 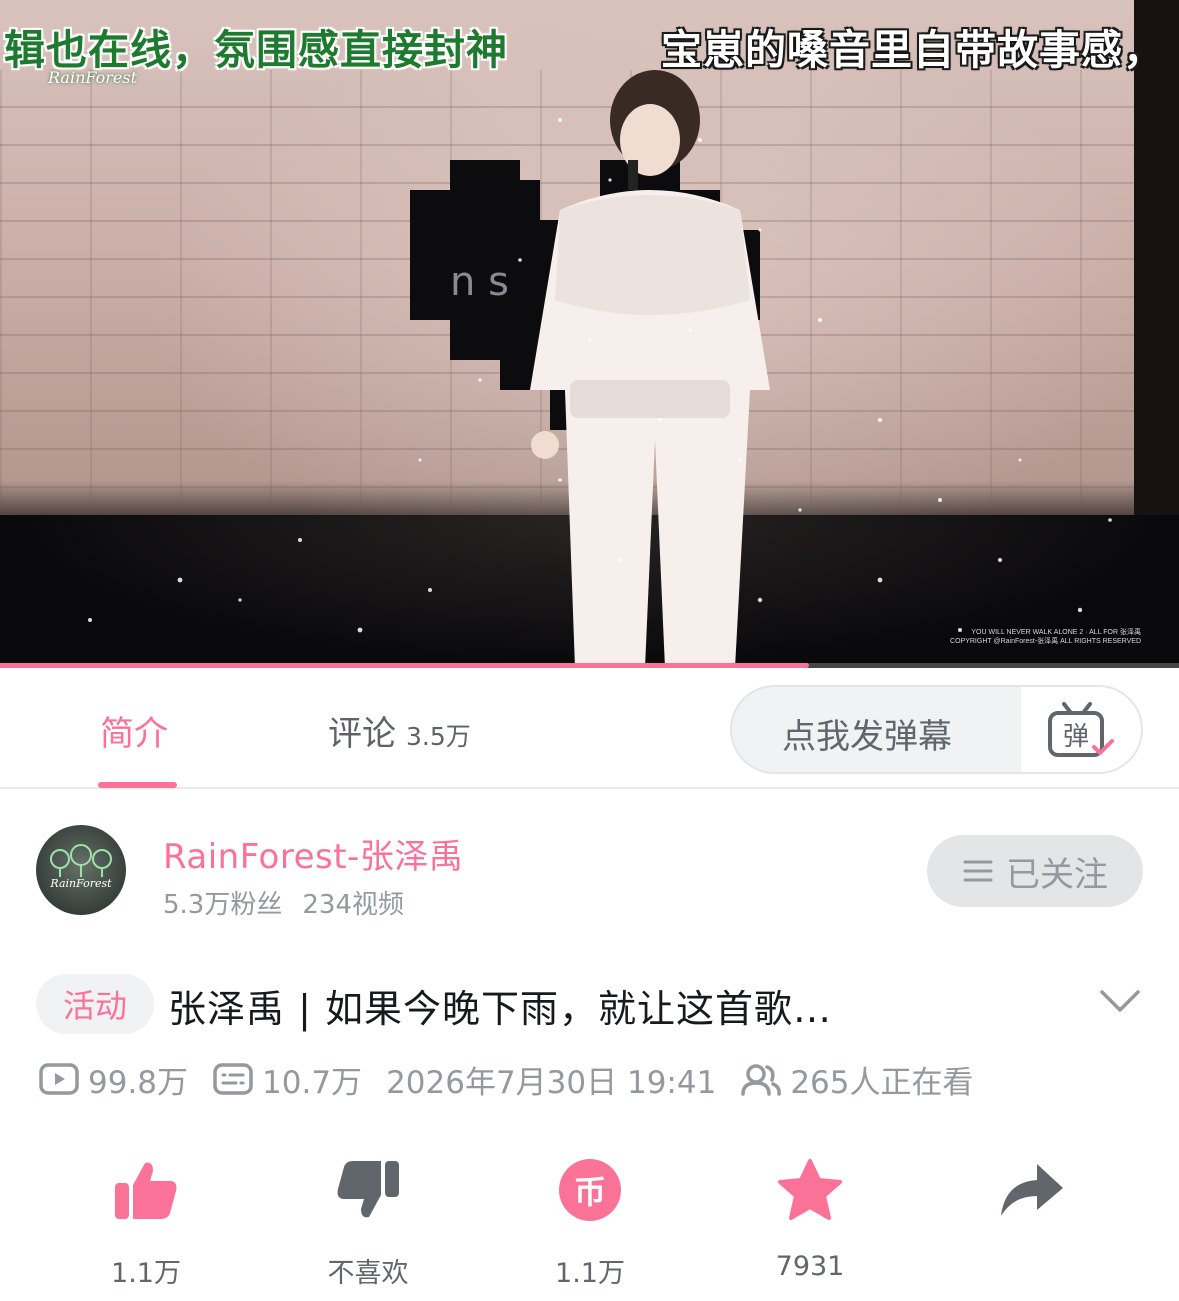 What do you see at coordinates (1120, 1001) in the screenshot?
I see `chevron-down-icon` at bounding box center [1120, 1001].